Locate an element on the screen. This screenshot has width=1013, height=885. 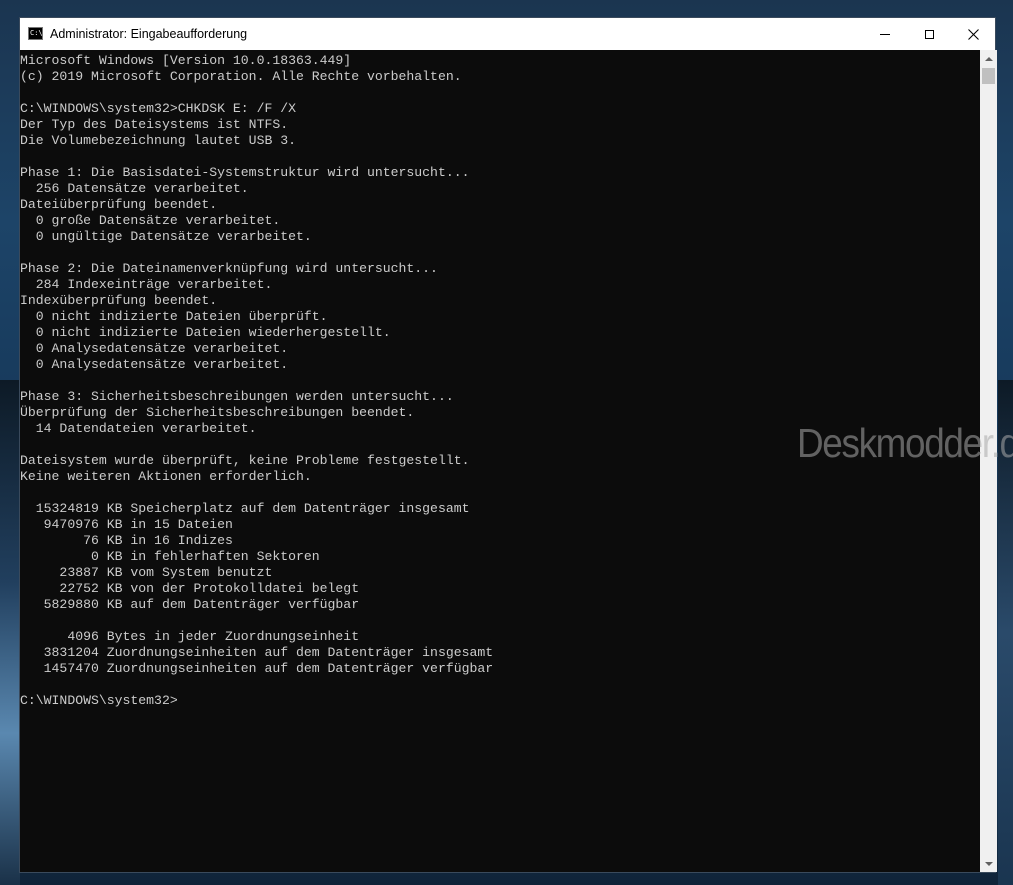
scroll-up-button is located at coordinates (988, 58).